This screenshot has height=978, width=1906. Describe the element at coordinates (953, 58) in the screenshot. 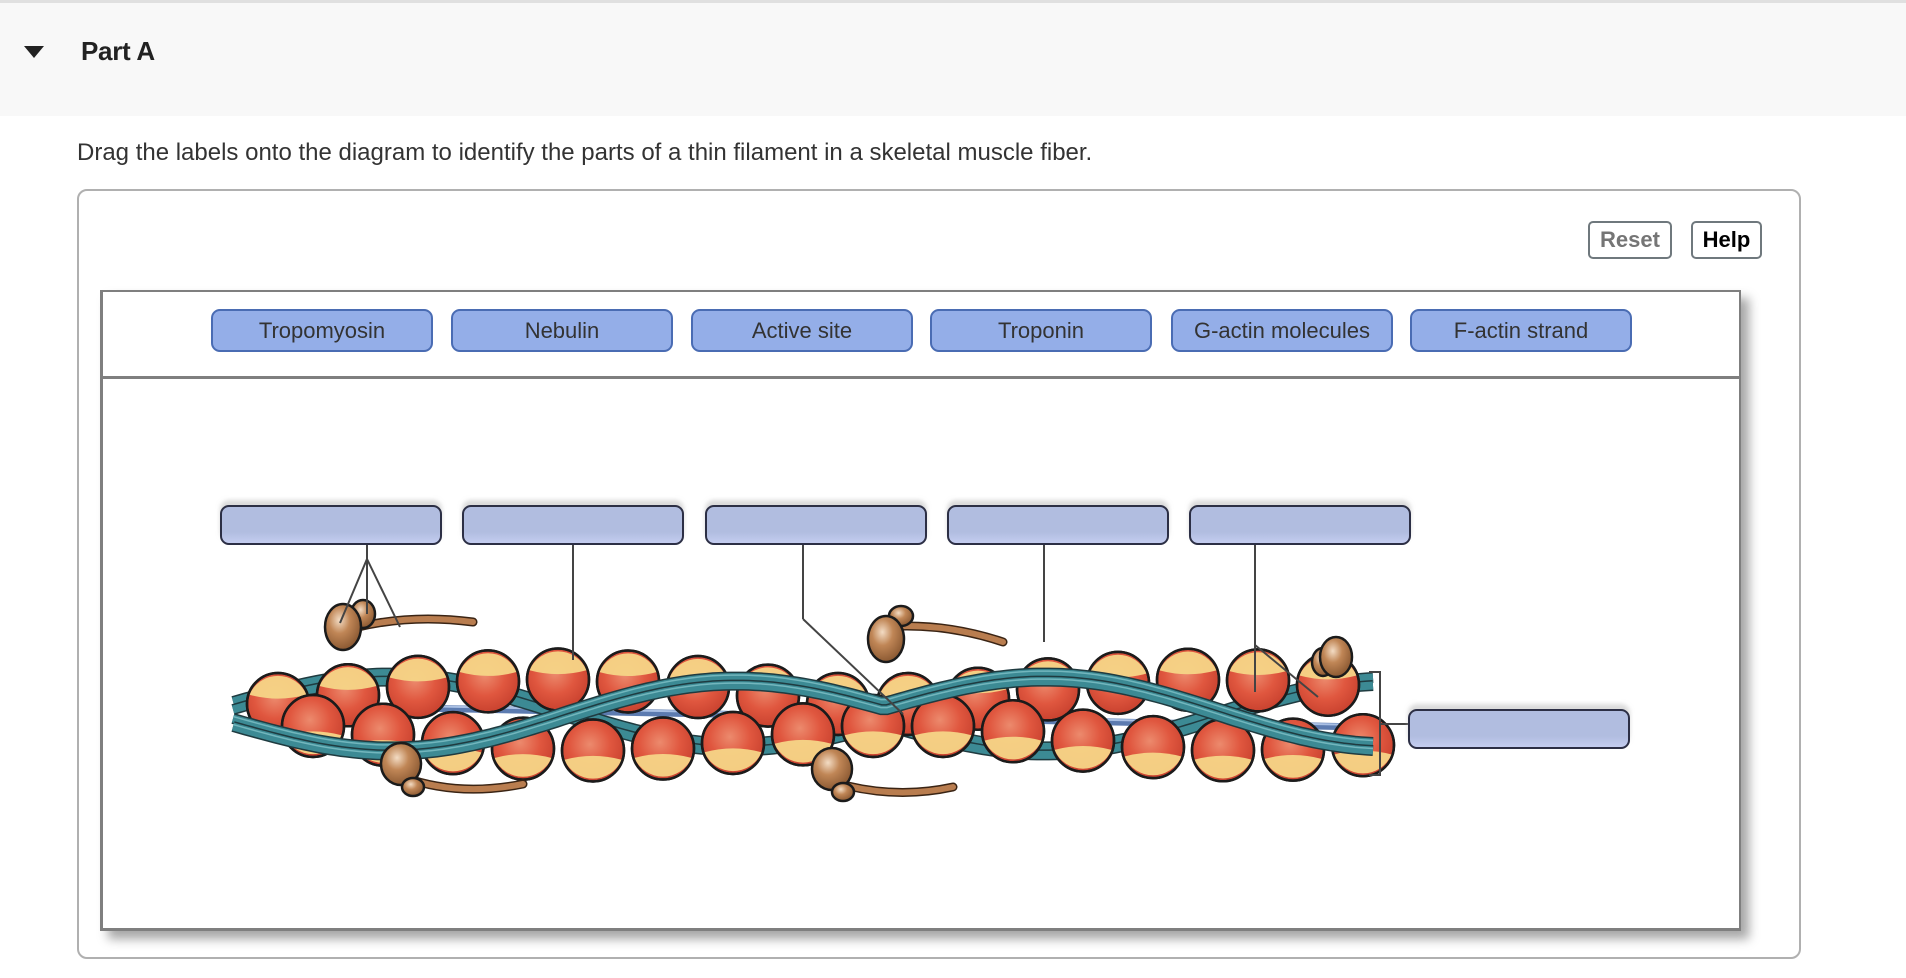

I see `part-header: Part A` at that location.